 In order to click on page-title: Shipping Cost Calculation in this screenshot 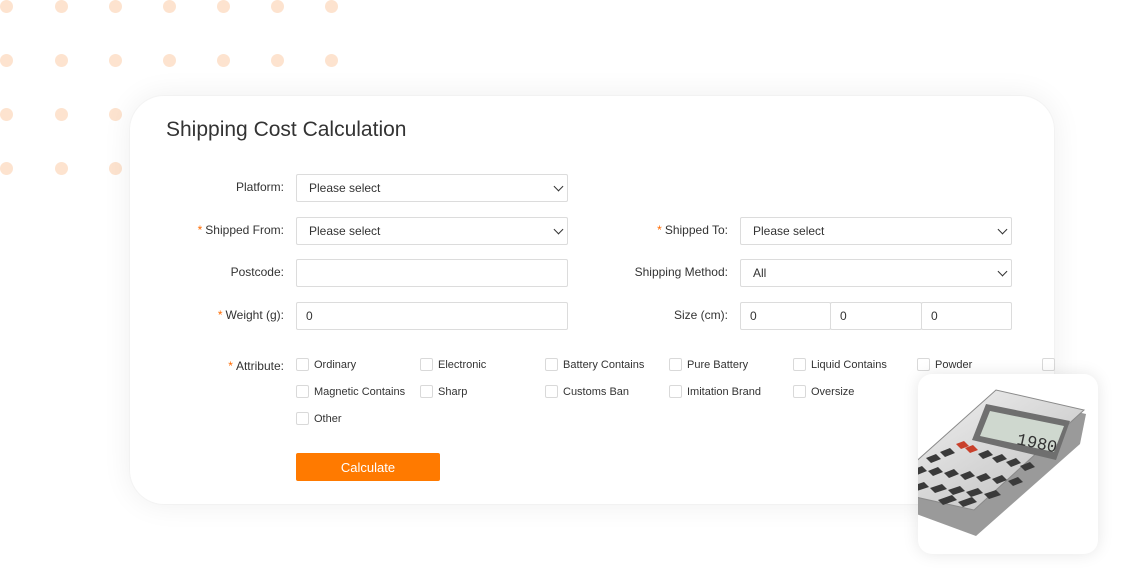, I will do `click(286, 129)`.